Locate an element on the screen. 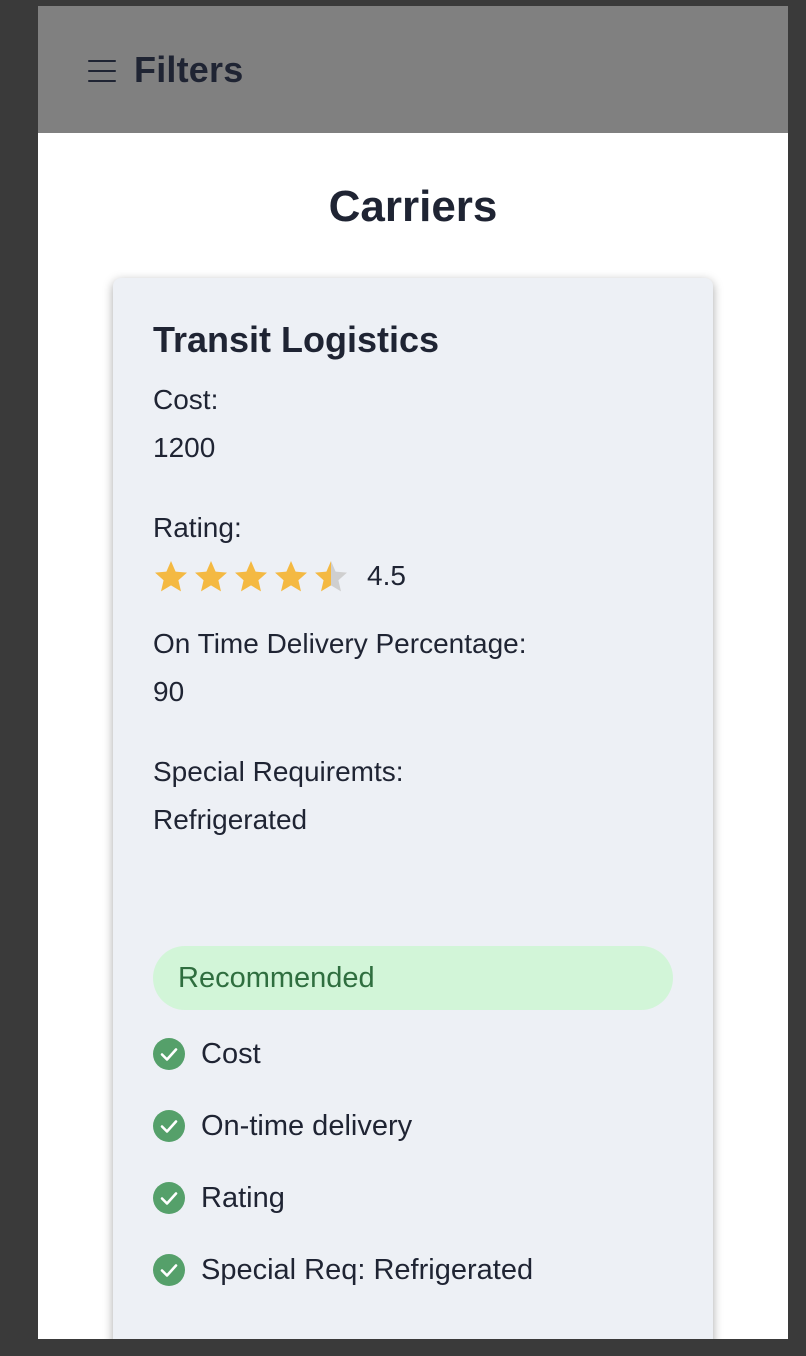 Image resolution: width=806 pixels, height=1356 pixels. special-requirements-field: Special Requiremts: Refrigerated is located at coordinates (413, 796).